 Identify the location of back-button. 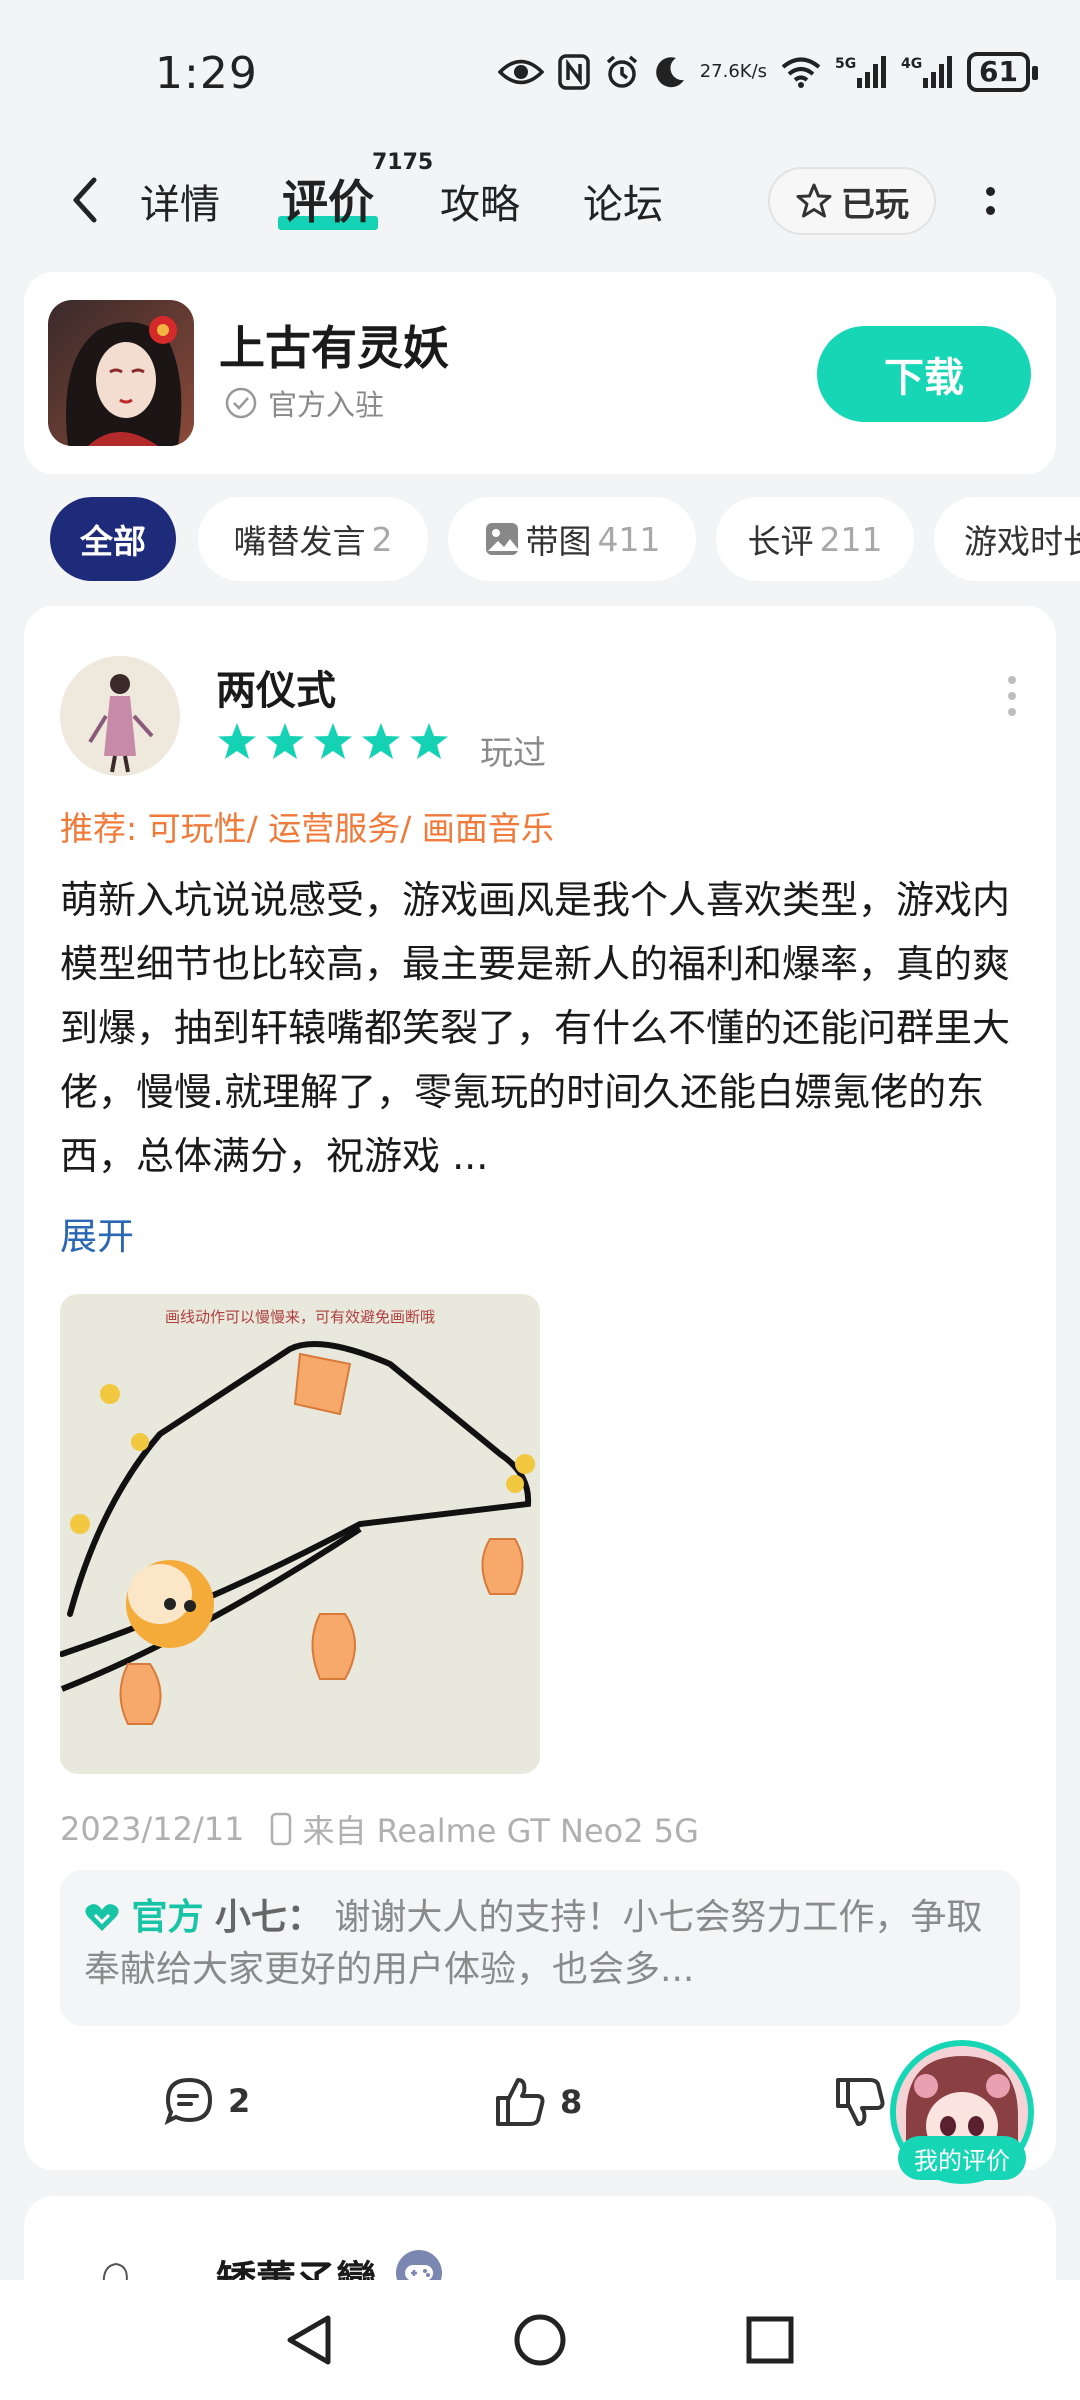
(85, 200).